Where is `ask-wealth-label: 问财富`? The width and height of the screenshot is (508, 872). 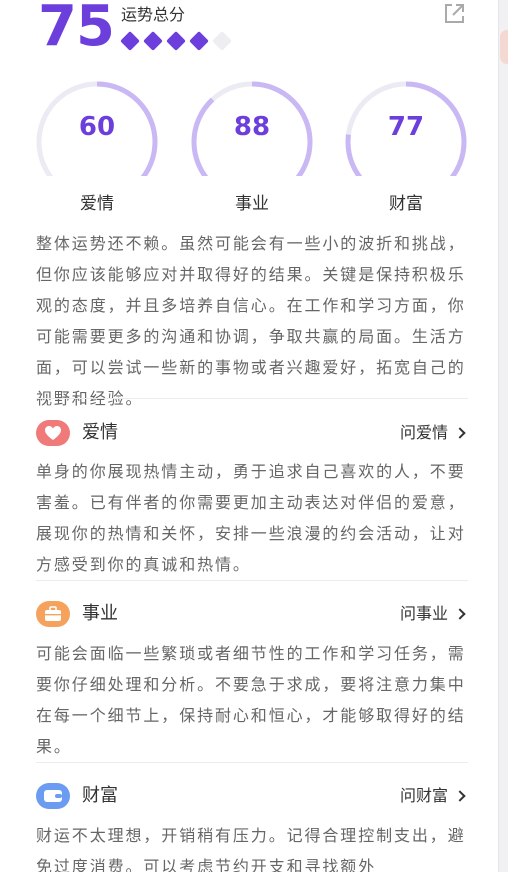 ask-wealth-label: 问财富 is located at coordinates (423, 795).